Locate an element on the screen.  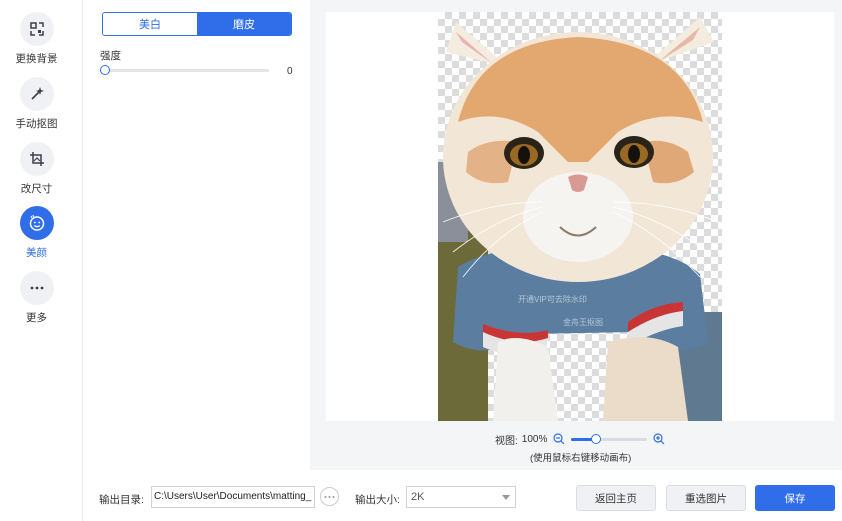
nav-label: 改尺寸 is located at coordinates (36, 189).